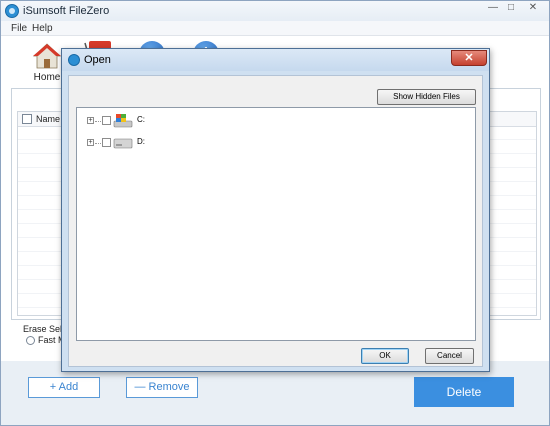 This screenshot has height=426, width=550. What do you see at coordinates (275, 60) in the screenshot?
I see `dialog-title-bar: Open ✕` at bounding box center [275, 60].